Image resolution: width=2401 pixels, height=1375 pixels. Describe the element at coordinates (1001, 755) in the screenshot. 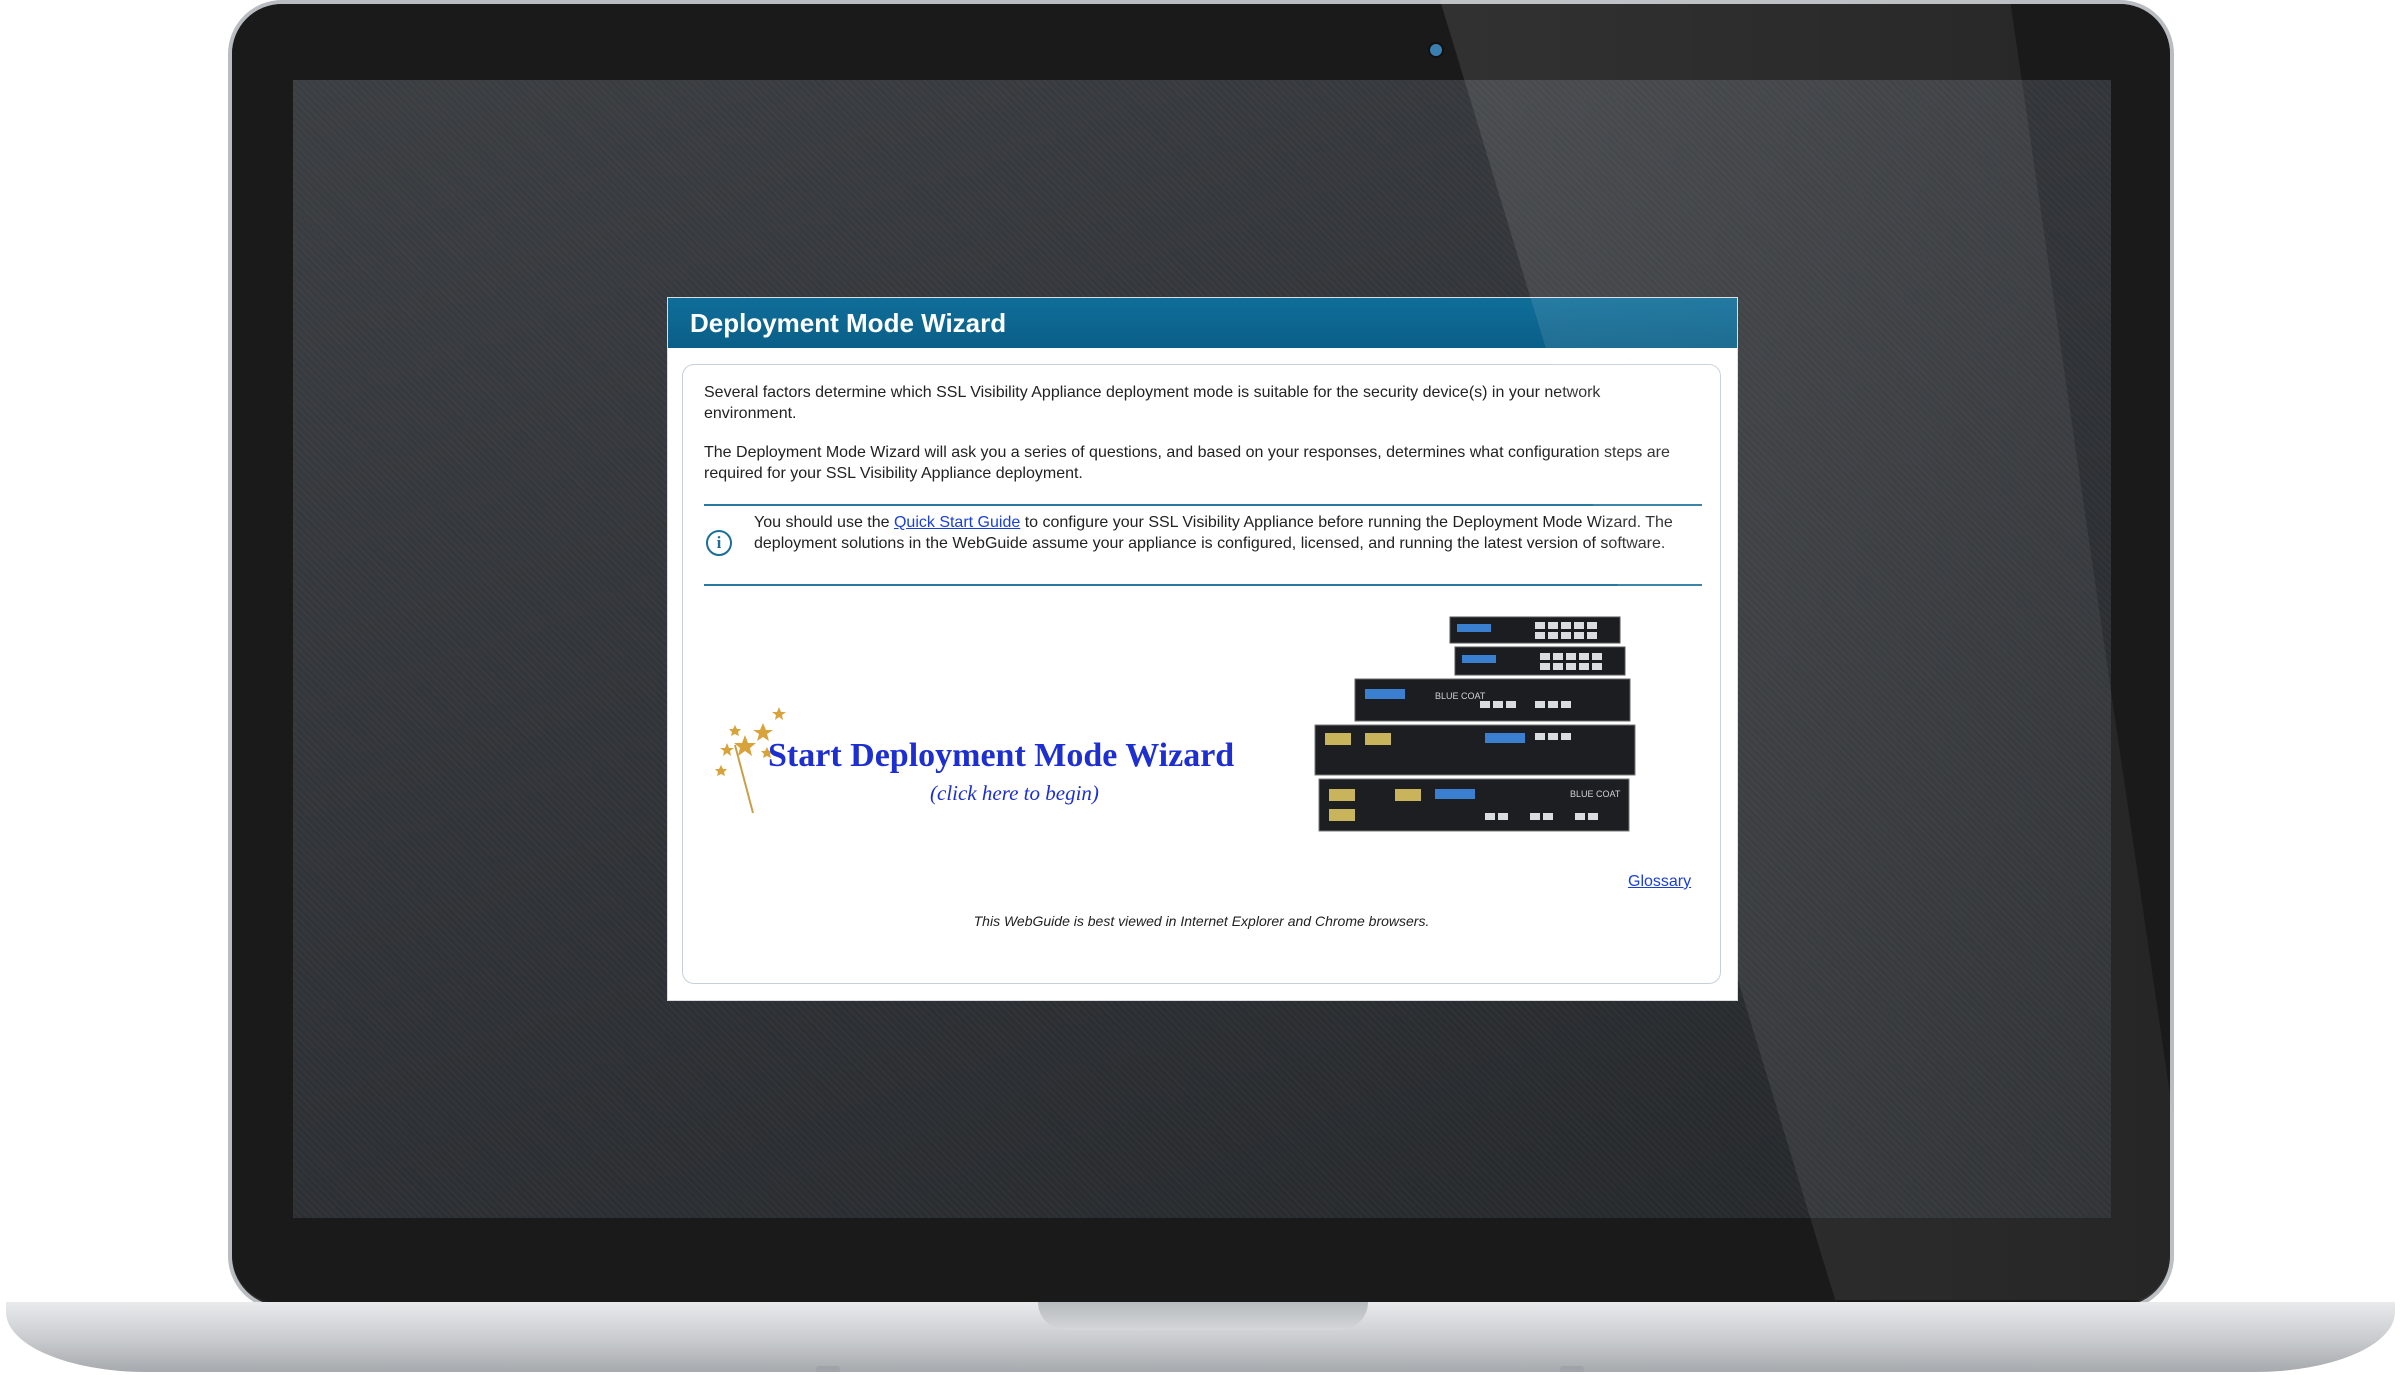

I see `start-wizard-title: Start Deployment Mode Wizard` at that location.